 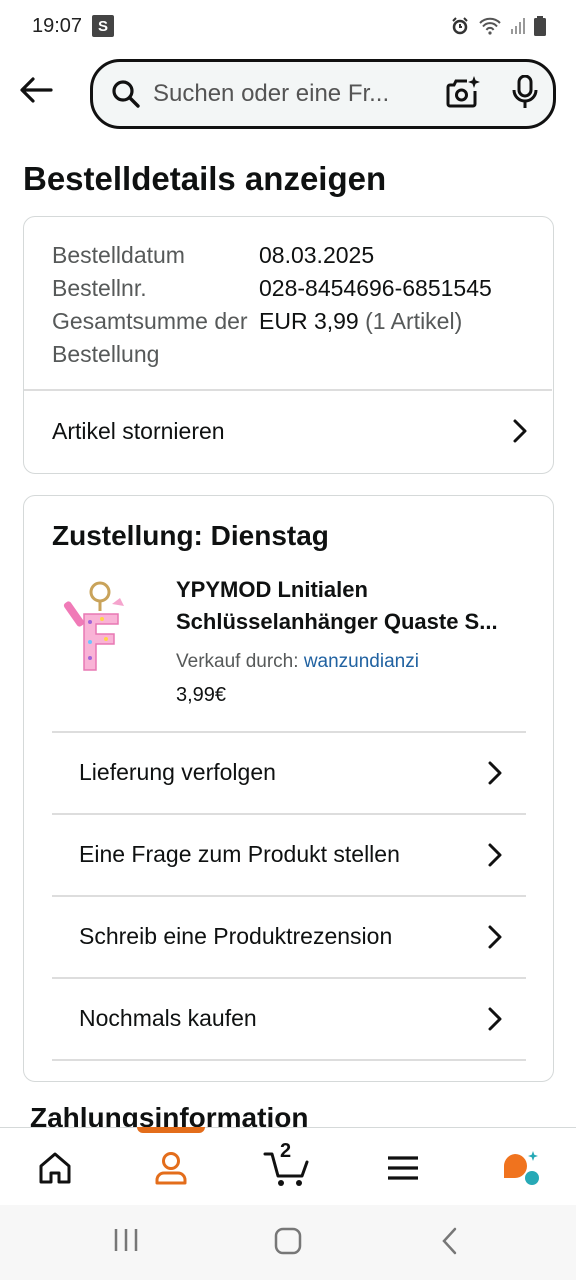 I want to click on status-bar: 19:07 S, so click(x=288, y=26).